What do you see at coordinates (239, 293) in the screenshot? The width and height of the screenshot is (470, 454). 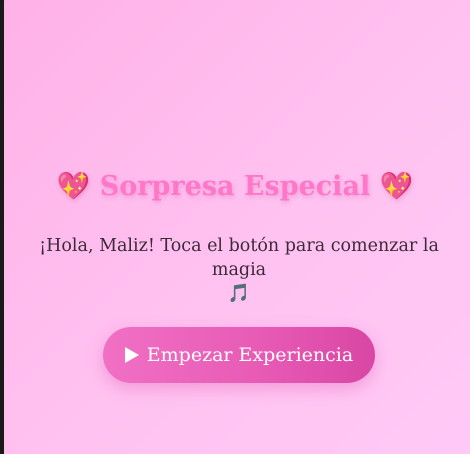 I see `music-note-icon: 🎵` at bounding box center [239, 293].